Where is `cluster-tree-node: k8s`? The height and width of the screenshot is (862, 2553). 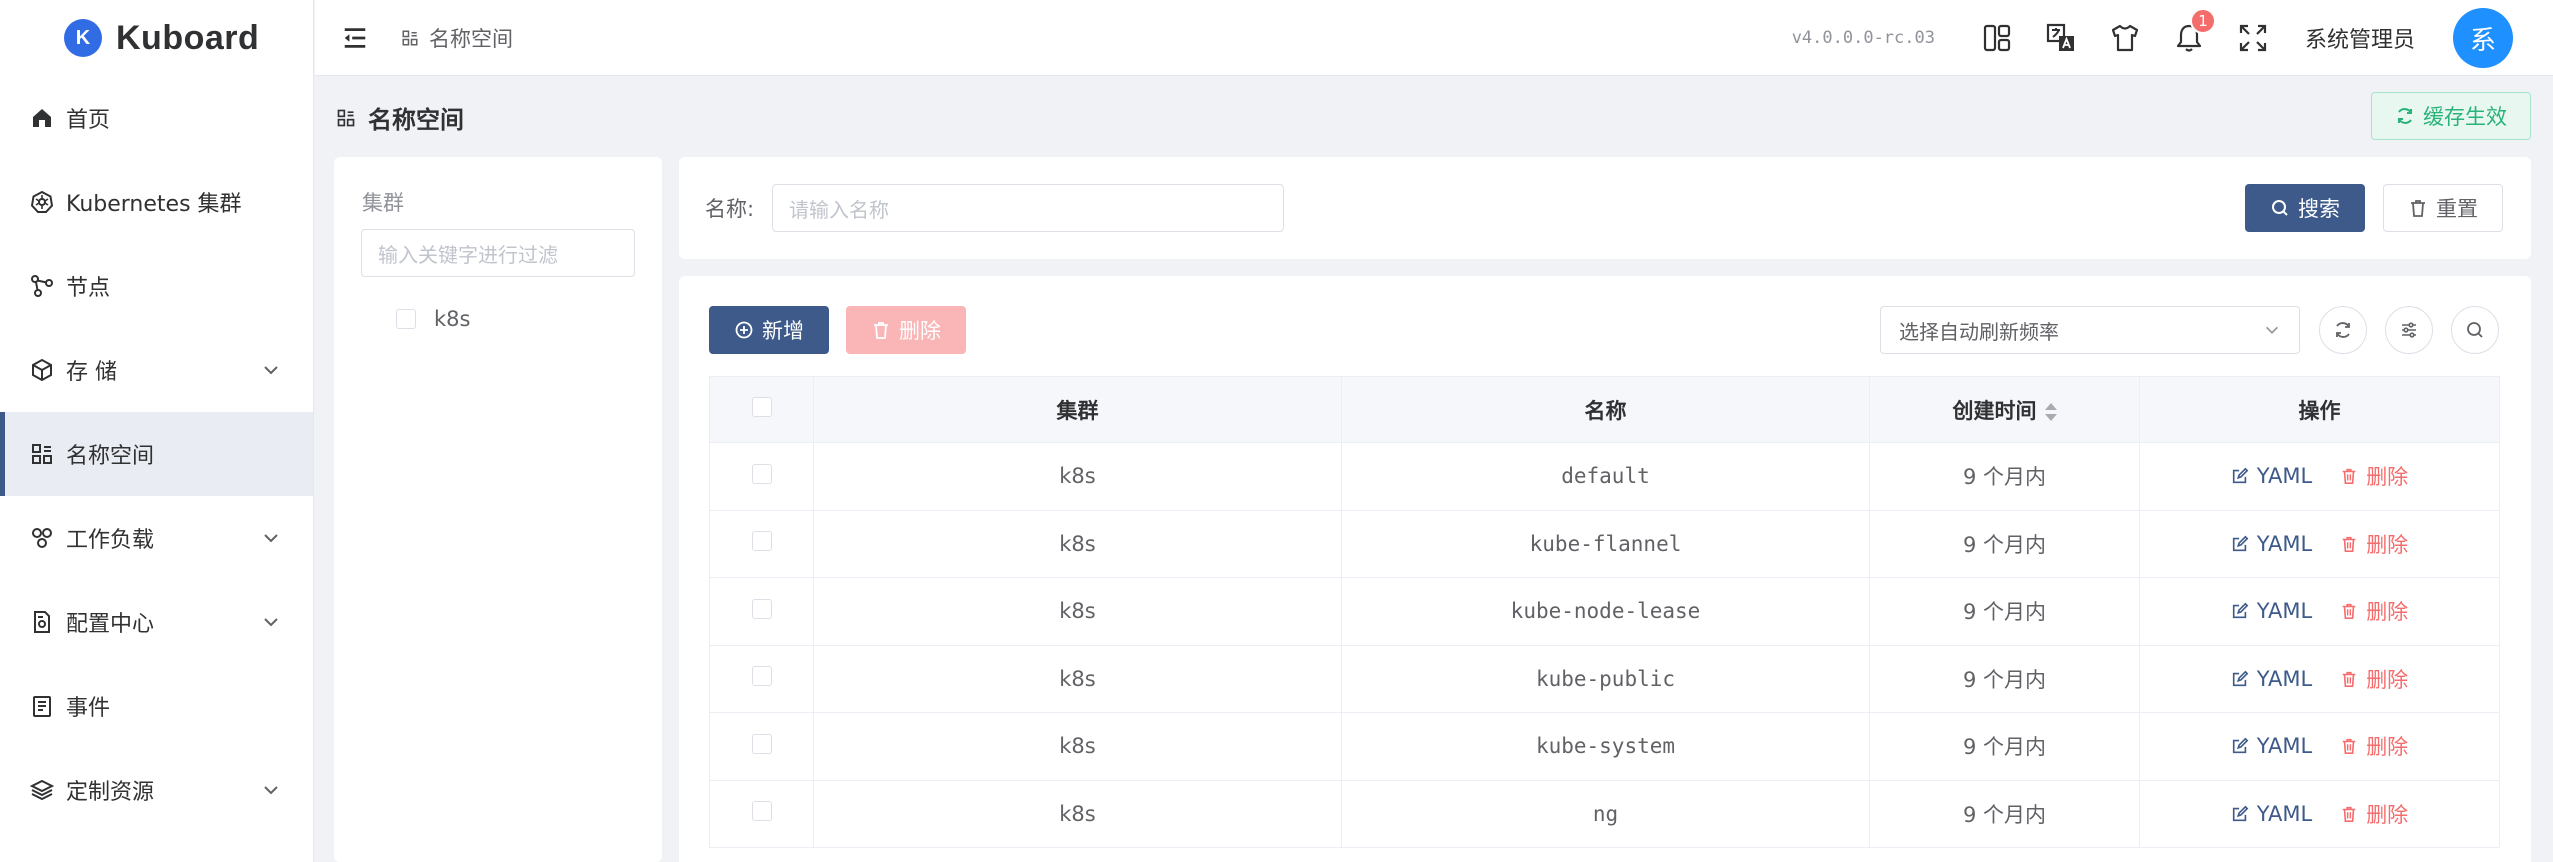
cluster-tree-node: k8s is located at coordinates (433, 319).